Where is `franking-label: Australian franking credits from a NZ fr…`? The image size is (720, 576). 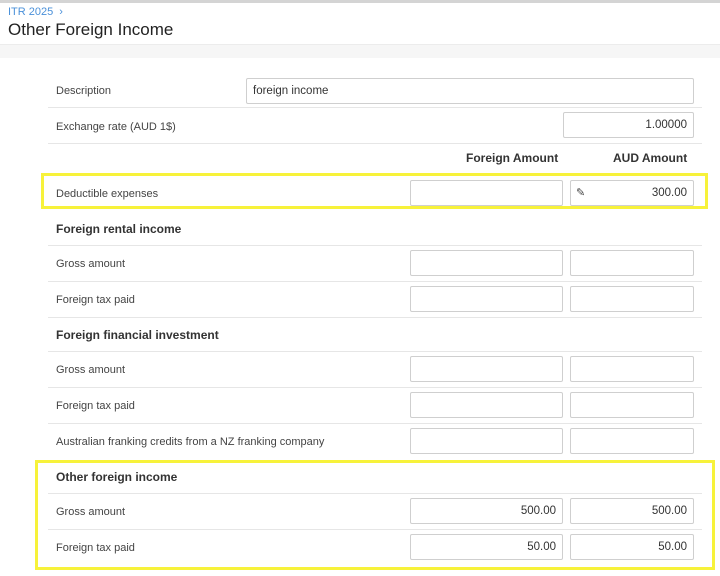
franking-label: Australian franking credits from a NZ fr… is located at coordinates (190, 442).